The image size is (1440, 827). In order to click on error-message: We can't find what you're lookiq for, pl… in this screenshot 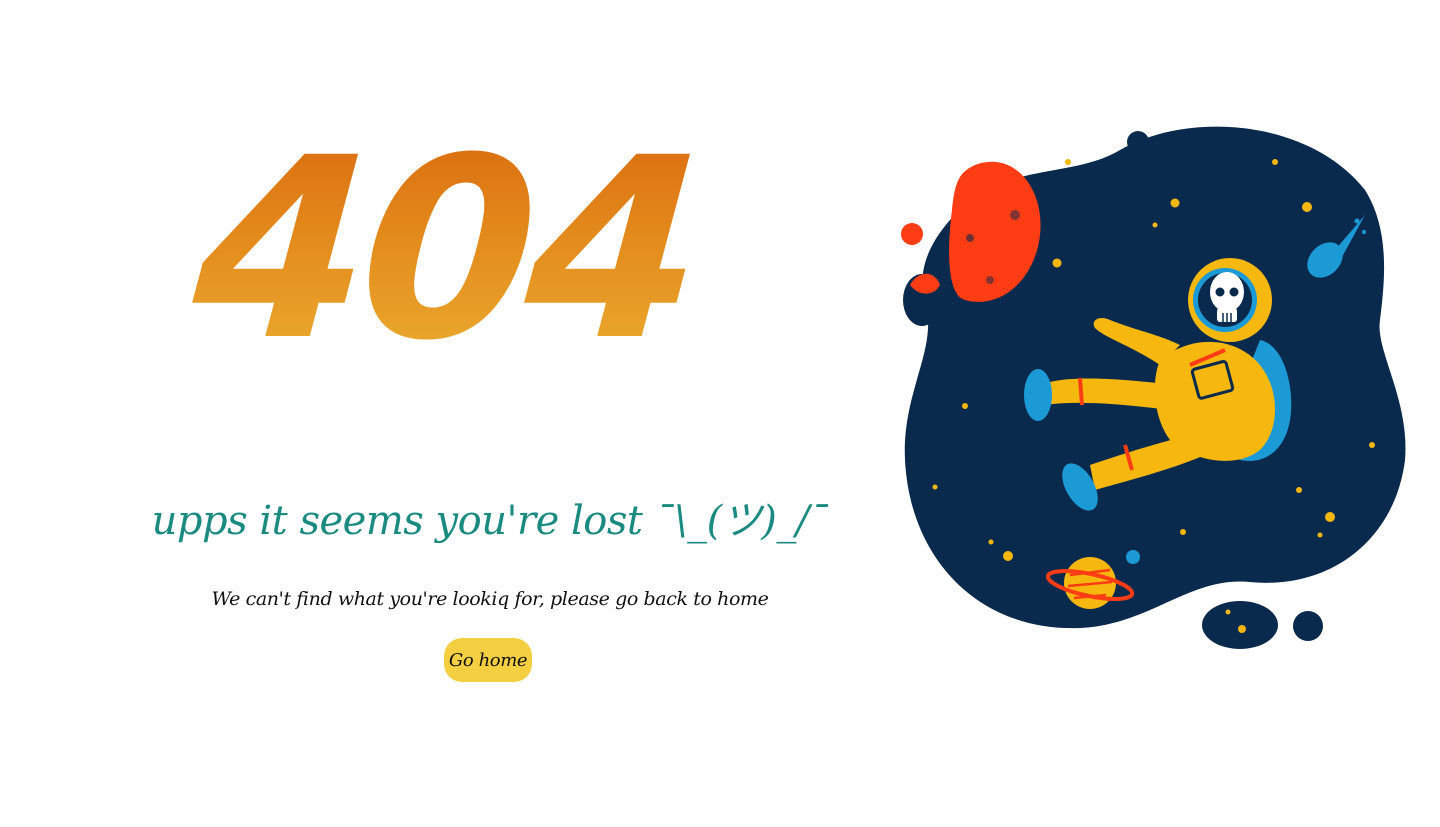, I will do `click(490, 599)`.